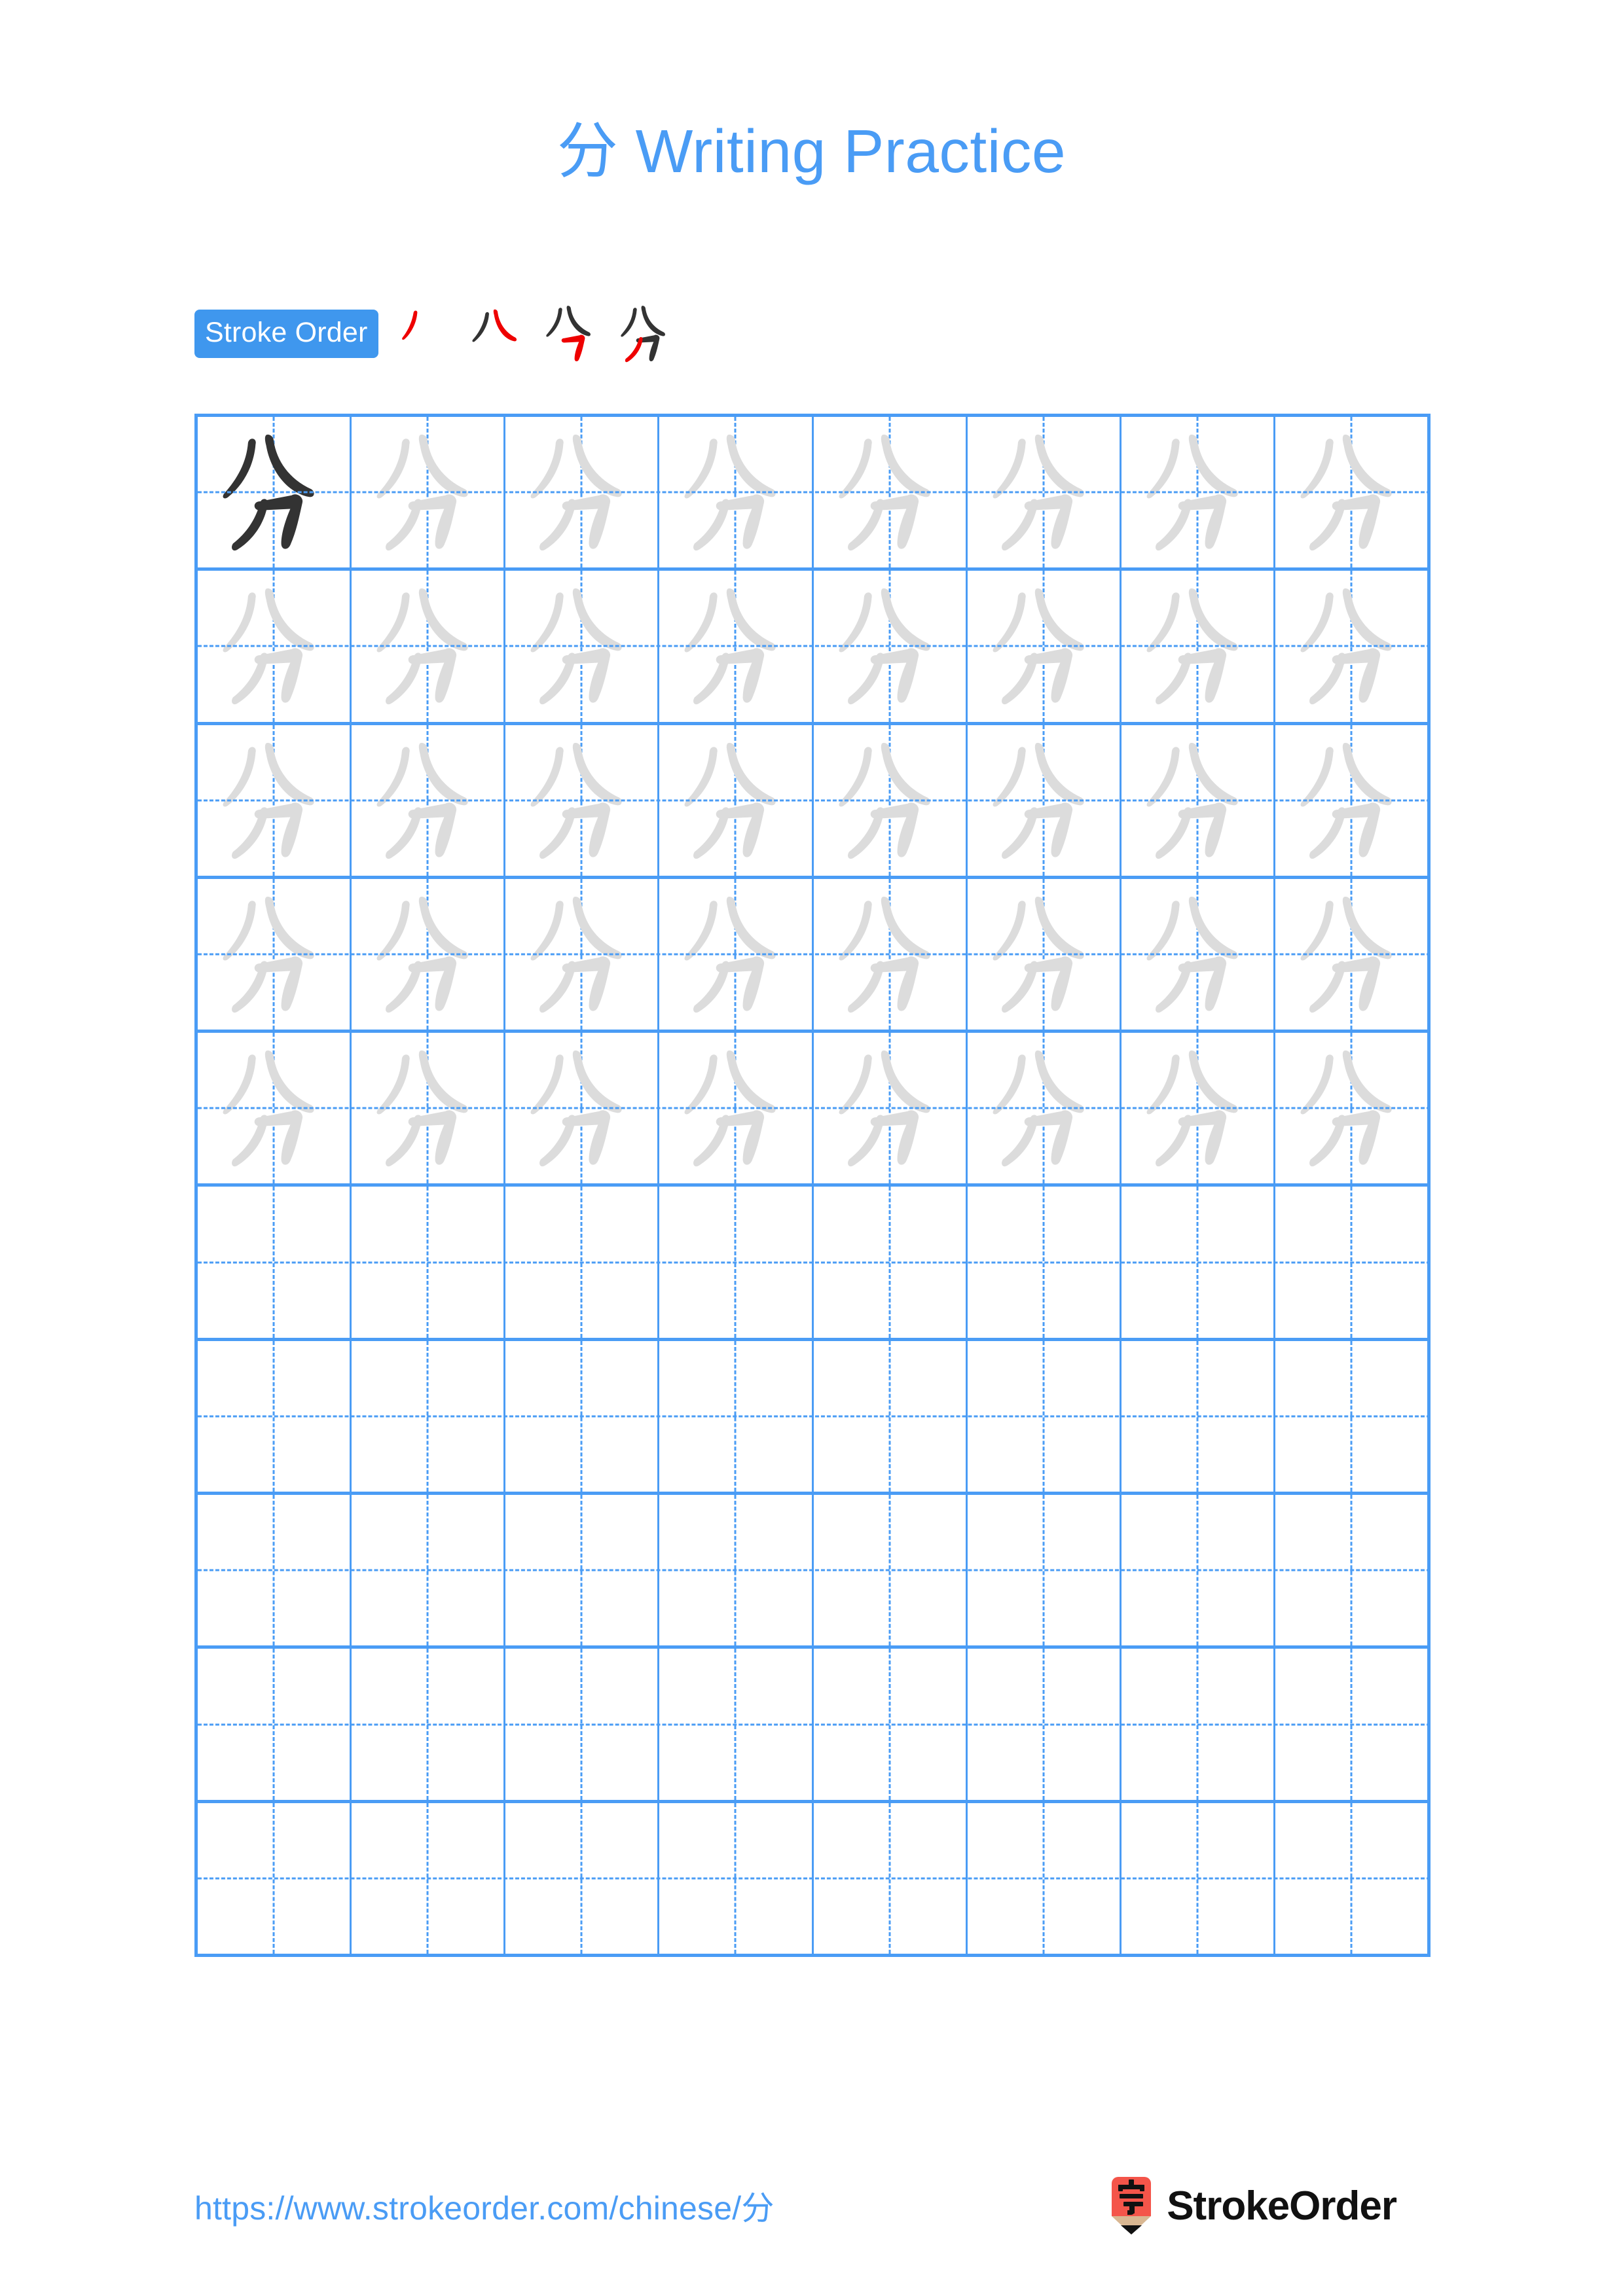 This screenshot has height=2296, width=1623. What do you see at coordinates (484, 2205) in the screenshot?
I see `source-url-link: https://www.strokeorder.com/chinese/分` at bounding box center [484, 2205].